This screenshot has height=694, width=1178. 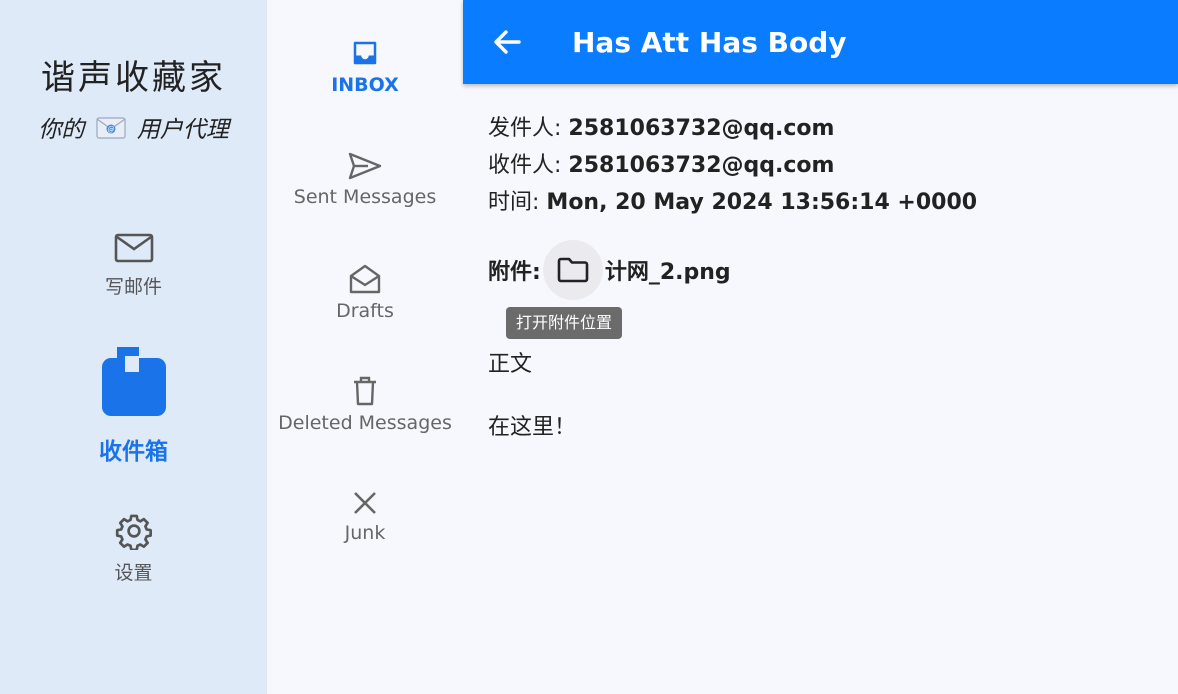 I want to click on to-row: 收件人: 2581063732@qq.com, so click(x=828, y=165).